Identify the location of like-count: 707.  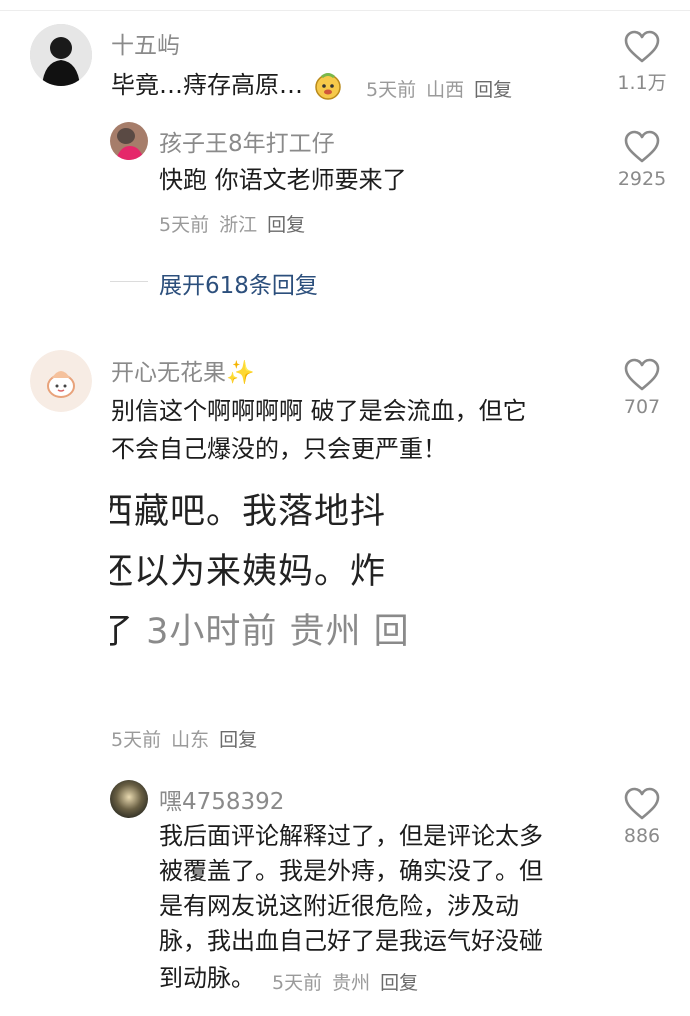
(642, 407).